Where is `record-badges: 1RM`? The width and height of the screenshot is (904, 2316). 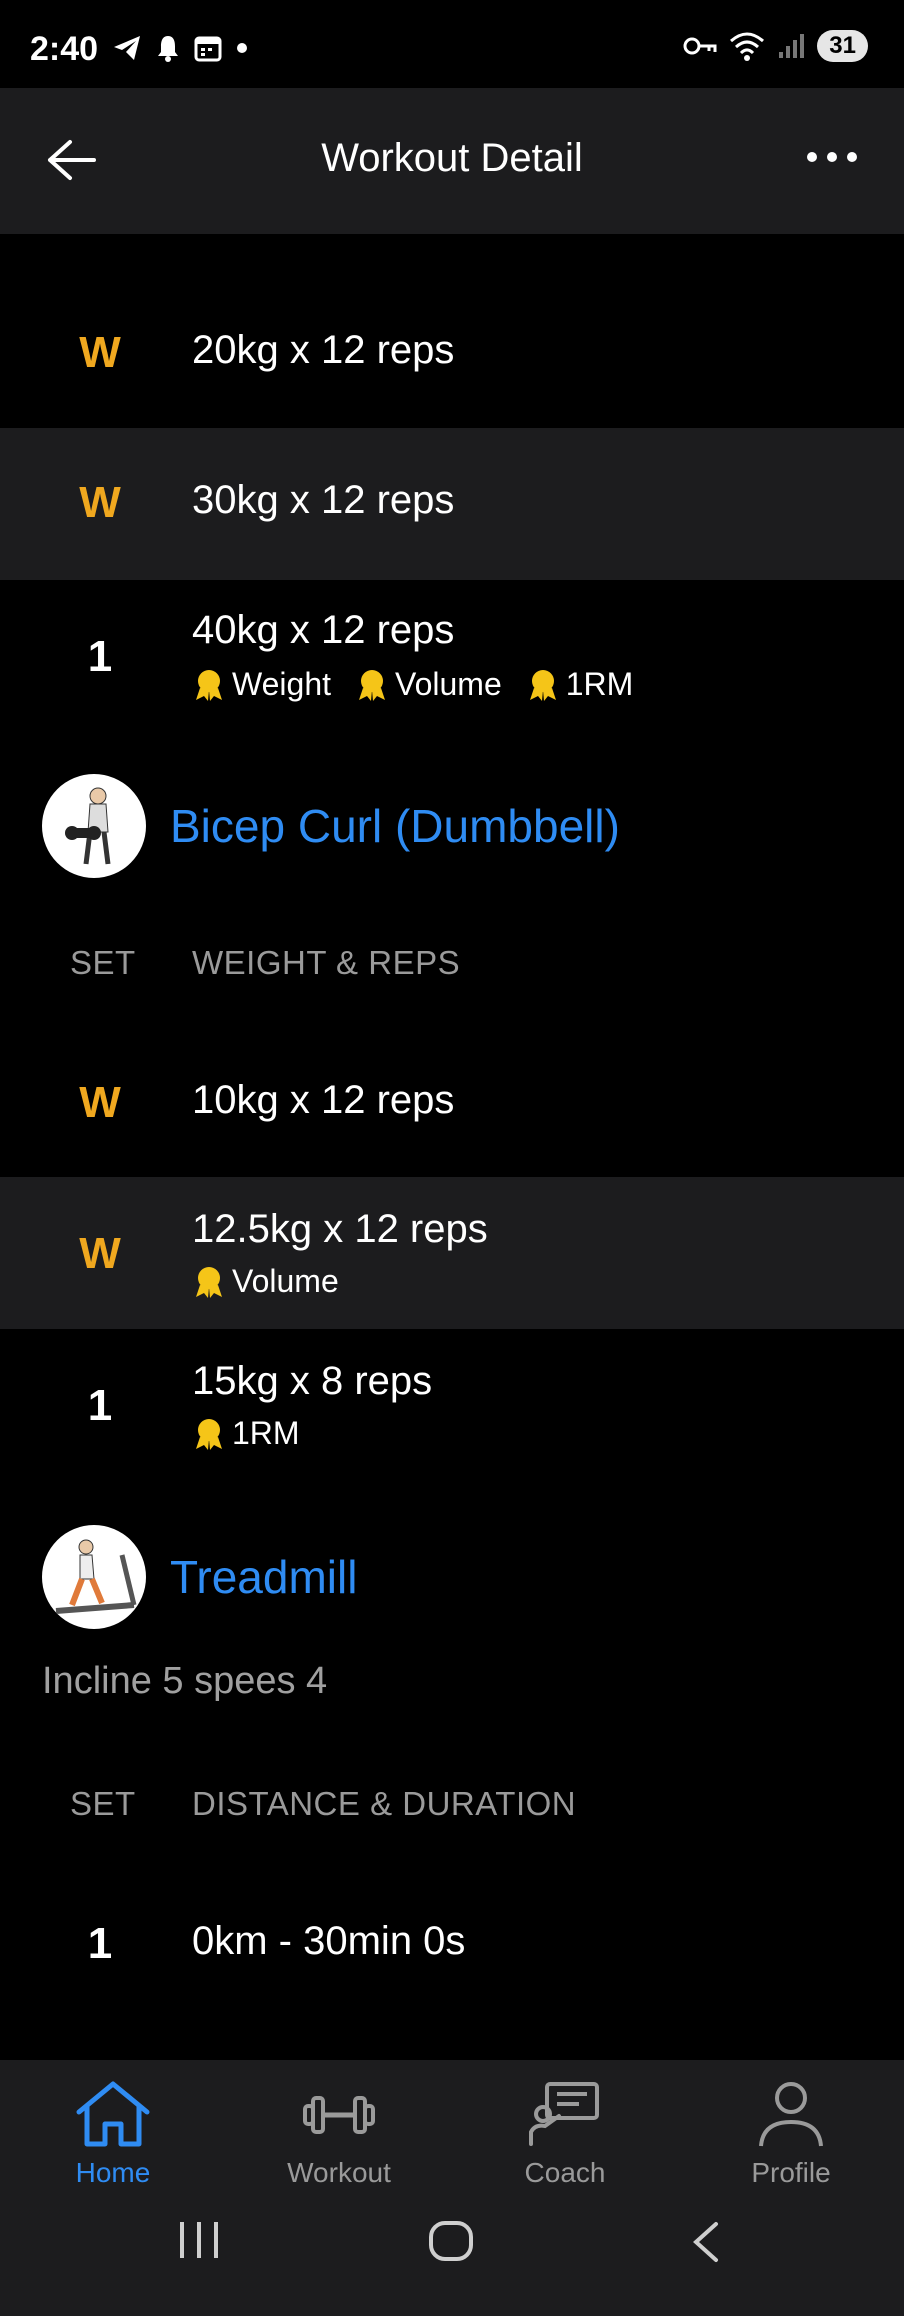
record-badges: 1RM is located at coordinates (246, 1433).